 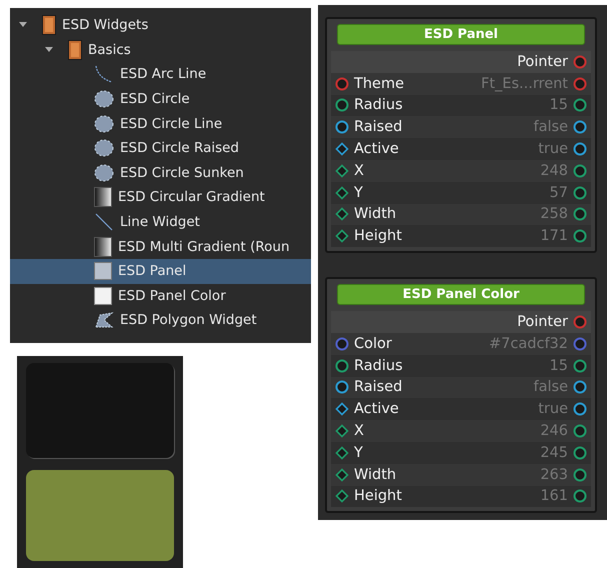 What do you see at coordinates (160, 25) in the screenshot?
I see `tree-item: ESD Widgets` at bounding box center [160, 25].